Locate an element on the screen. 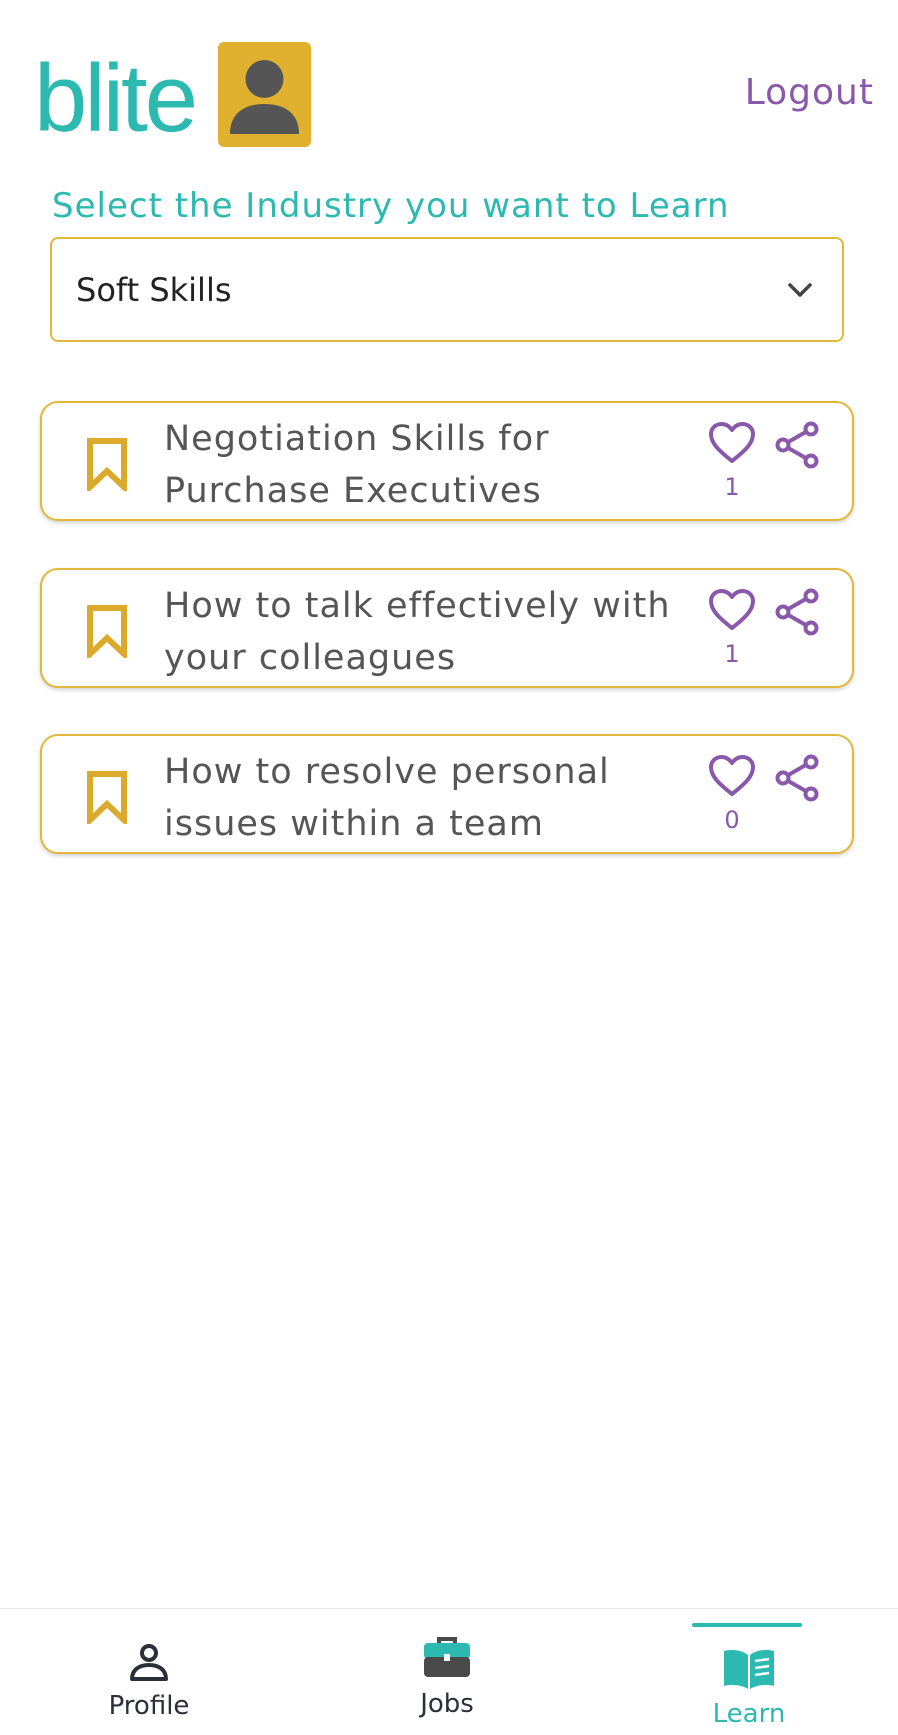 Image resolution: width=898 pixels, height=1735 pixels. app-header: blite Logout is located at coordinates (449, 85).